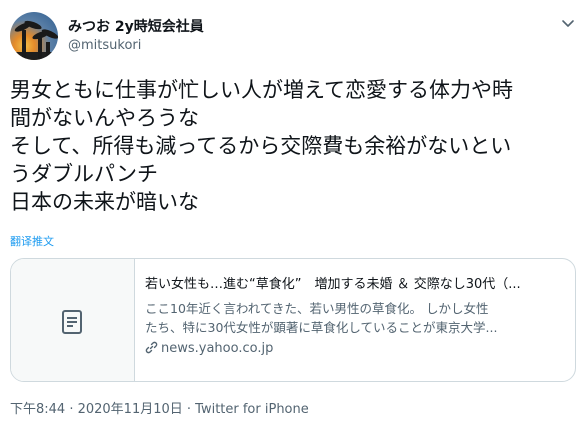 This screenshot has height=422, width=585. What do you see at coordinates (151, 347) in the screenshot?
I see `link-icon` at bounding box center [151, 347].